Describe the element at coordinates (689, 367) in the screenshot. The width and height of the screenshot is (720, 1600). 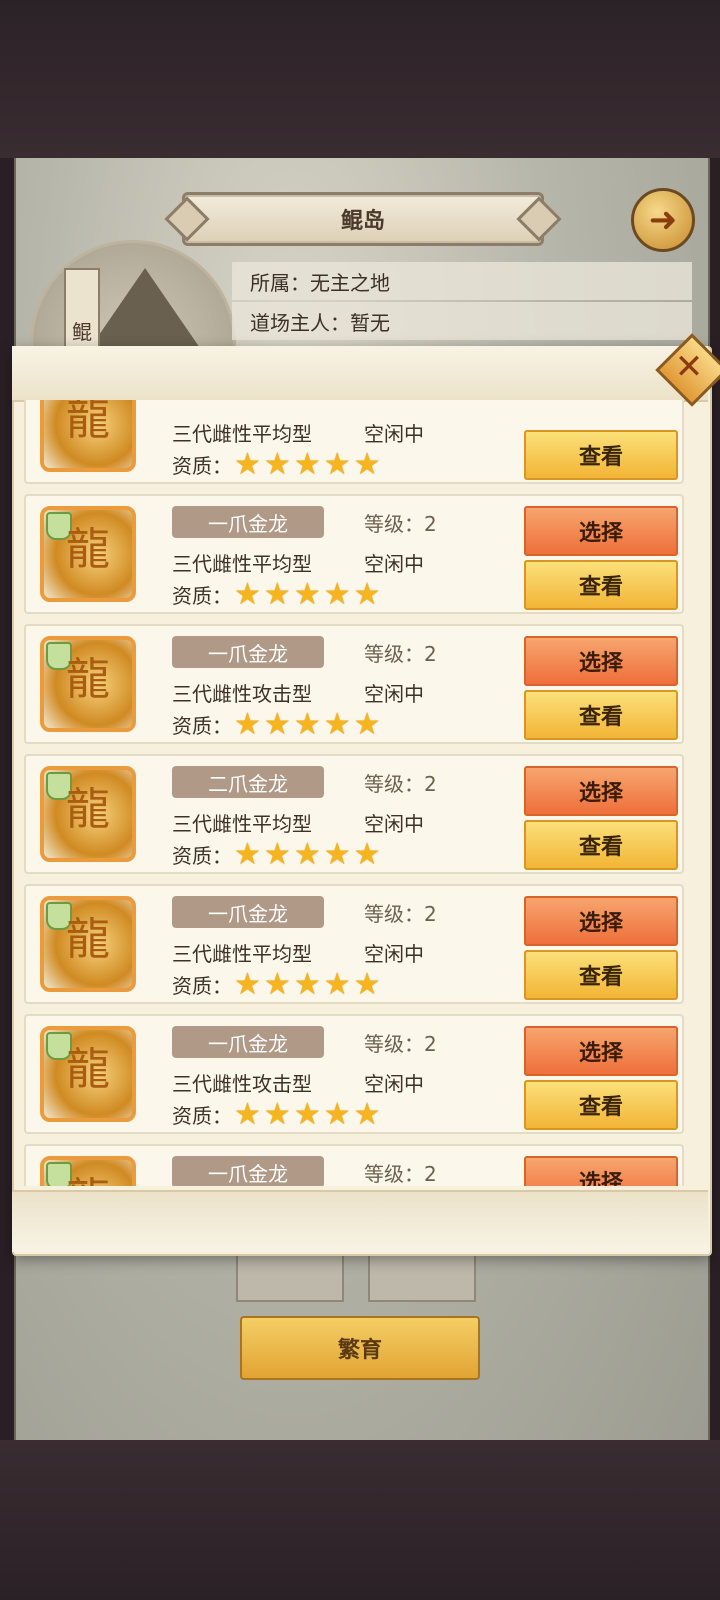
I see `close-icon: ✕` at that location.